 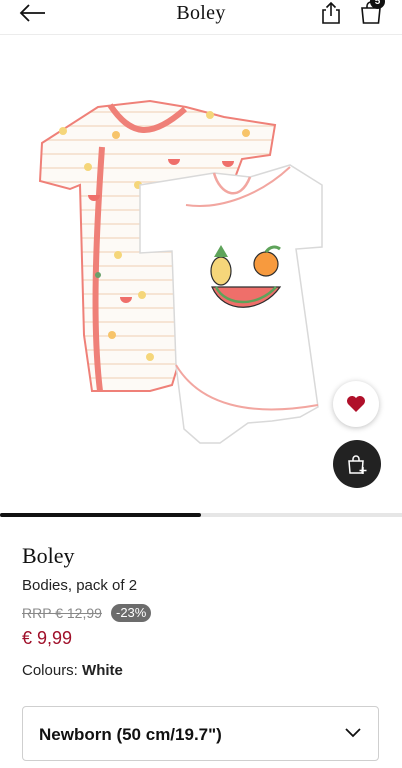 I want to click on product-brand: Boley, so click(x=48, y=555).